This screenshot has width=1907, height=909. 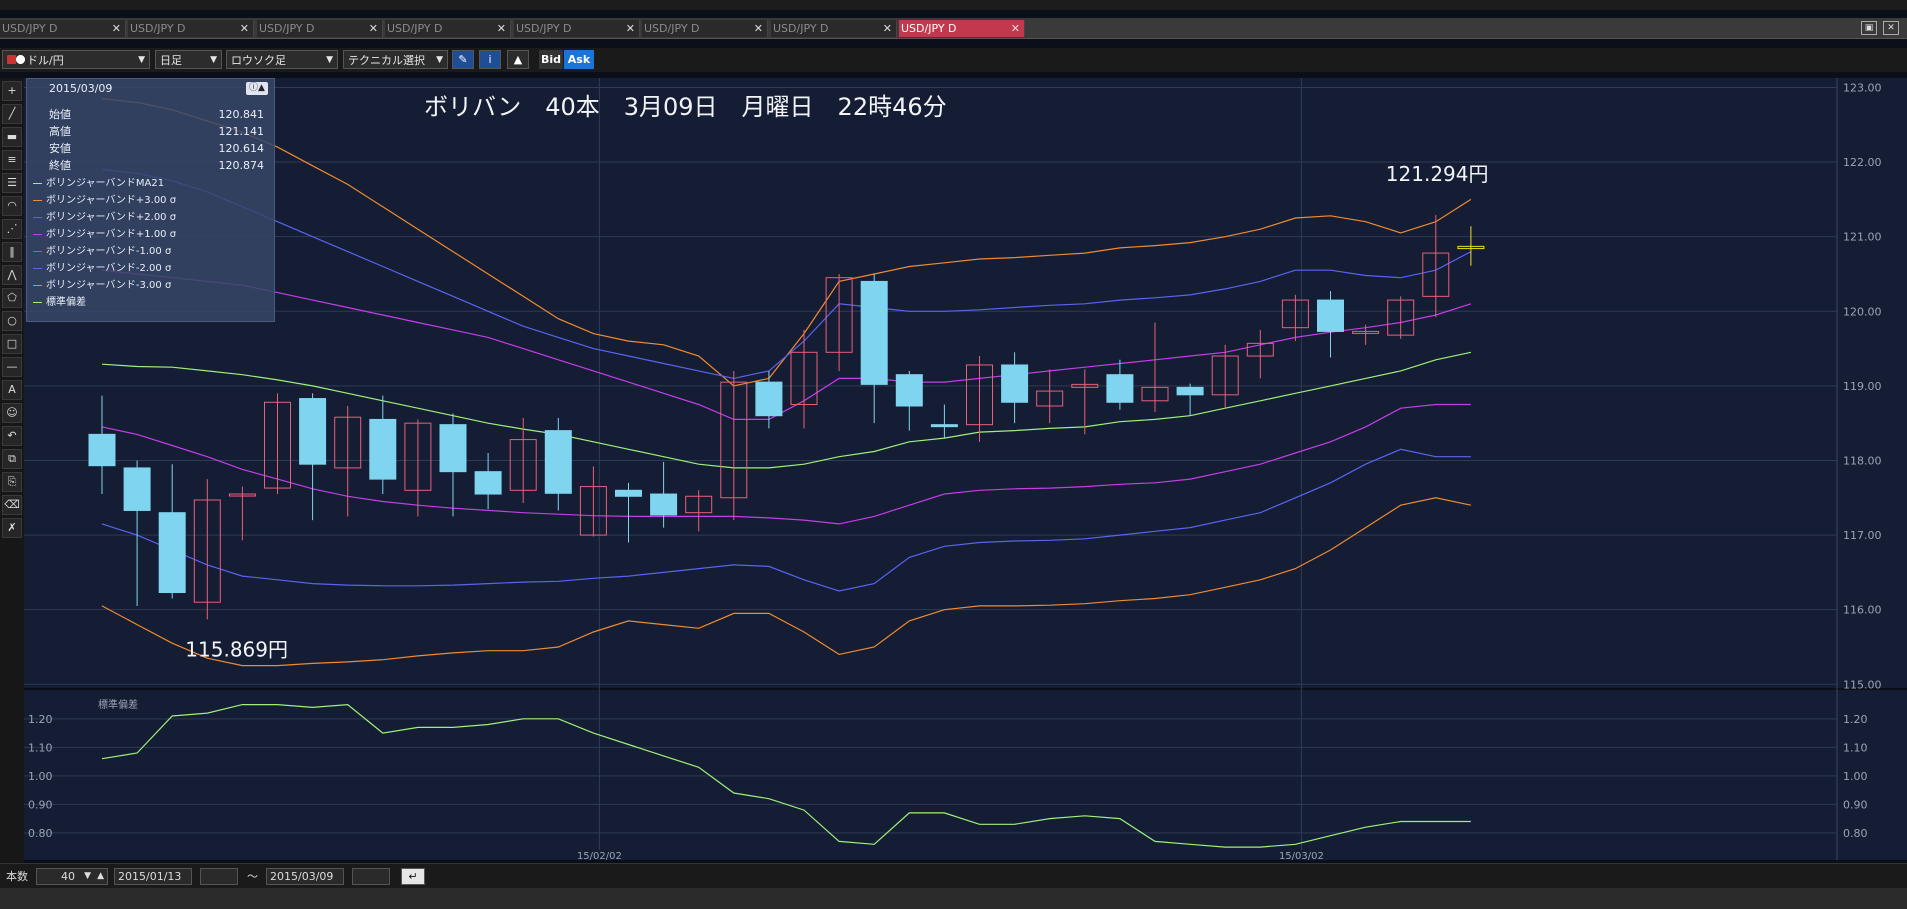 What do you see at coordinates (109, 285) in the screenshot?
I see `legend-label: ボリンジャーバンド-3.00 σ` at bounding box center [109, 285].